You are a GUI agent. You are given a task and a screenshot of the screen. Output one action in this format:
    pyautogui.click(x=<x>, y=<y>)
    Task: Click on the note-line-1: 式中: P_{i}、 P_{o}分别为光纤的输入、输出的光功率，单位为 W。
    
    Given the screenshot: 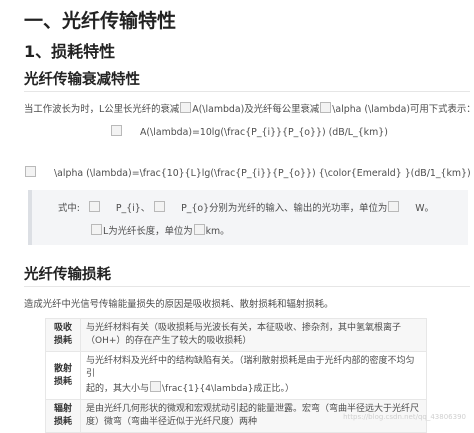 What is the action you would take?
    pyautogui.click(x=246, y=207)
    